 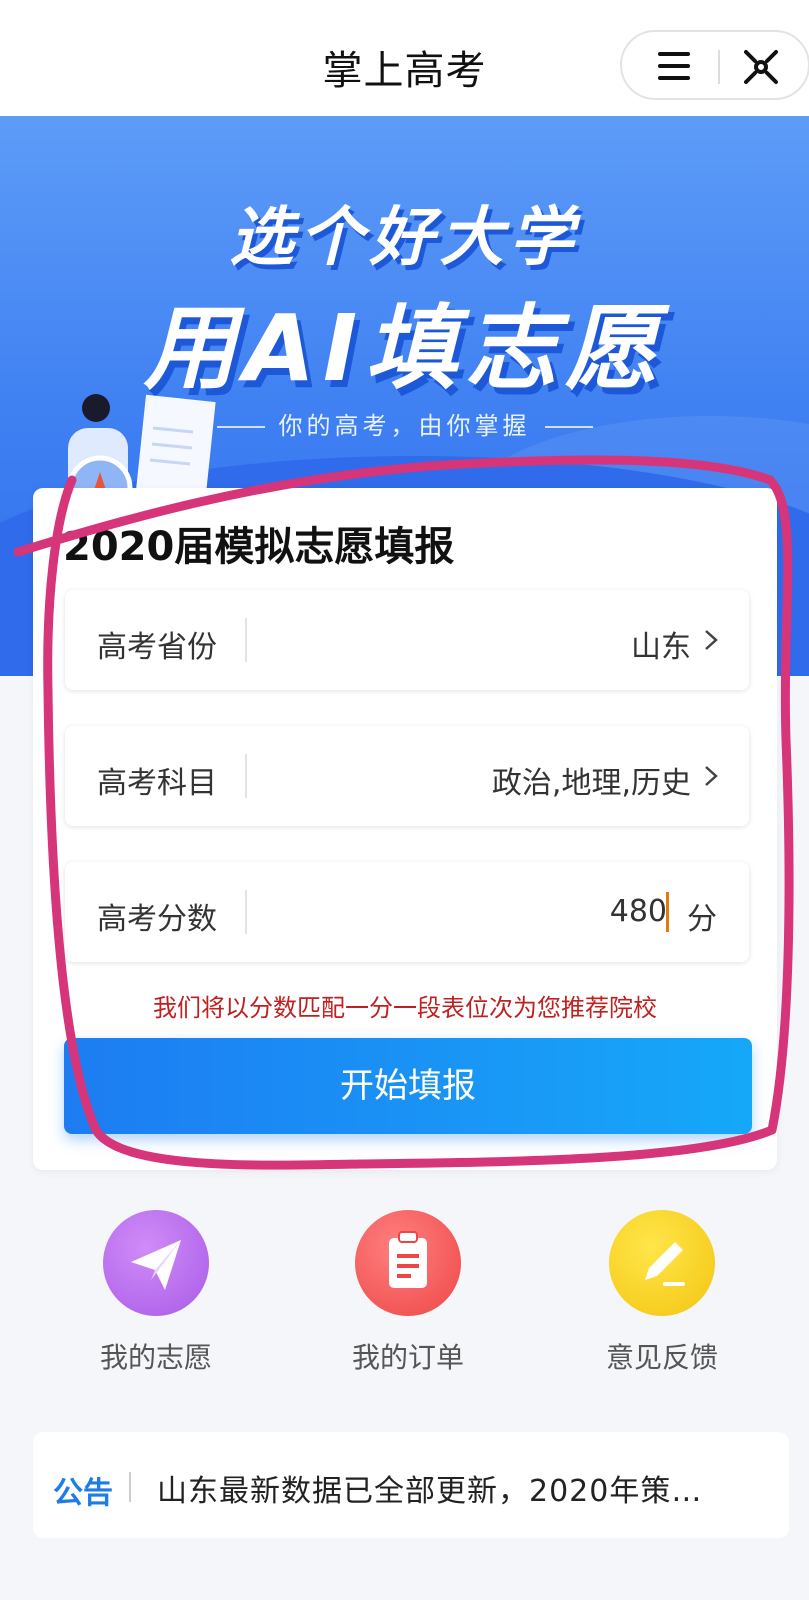 What do you see at coordinates (83, 1493) in the screenshot?
I see `announcement-tag: 公告` at bounding box center [83, 1493].